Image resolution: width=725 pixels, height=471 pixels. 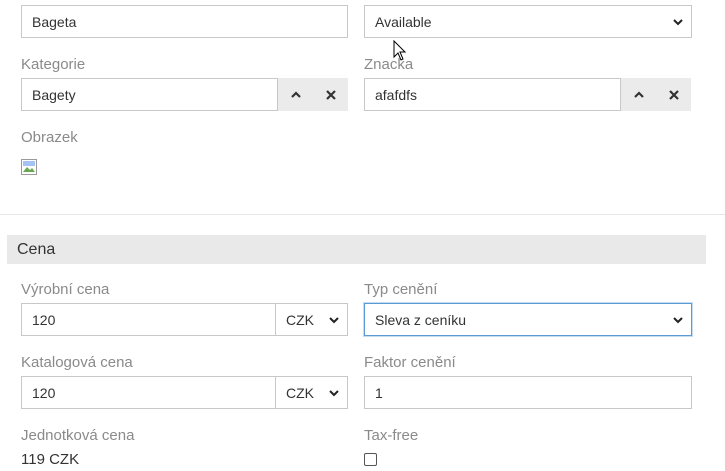 I want to click on kategorie-up-button, so click(x=295, y=94).